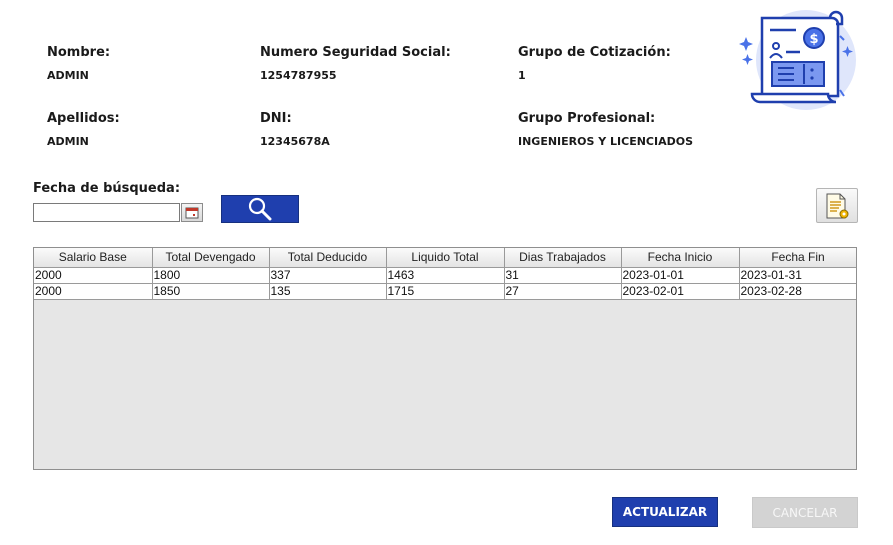 Image resolution: width=893 pixels, height=545 pixels. I want to click on magnifier-icon, so click(260, 209).